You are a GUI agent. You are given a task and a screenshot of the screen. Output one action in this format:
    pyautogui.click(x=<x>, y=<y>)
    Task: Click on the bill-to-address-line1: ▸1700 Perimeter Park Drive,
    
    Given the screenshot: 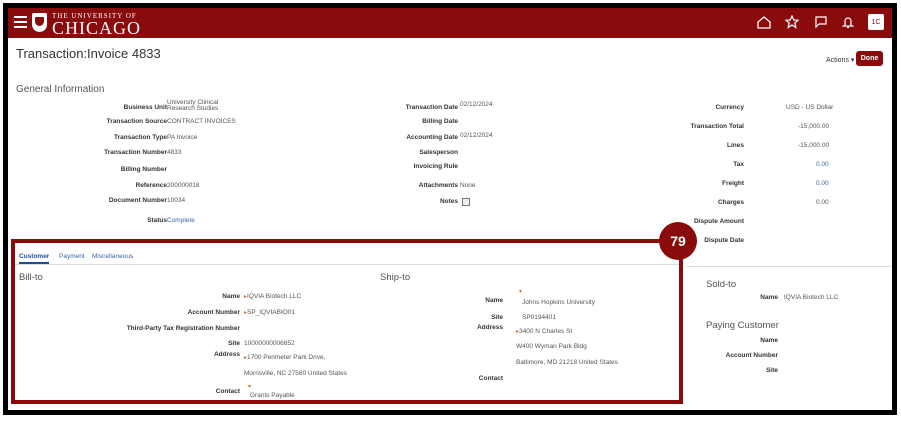 What is the action you would take?
    pyautogui.click(x=284, y=358)
    